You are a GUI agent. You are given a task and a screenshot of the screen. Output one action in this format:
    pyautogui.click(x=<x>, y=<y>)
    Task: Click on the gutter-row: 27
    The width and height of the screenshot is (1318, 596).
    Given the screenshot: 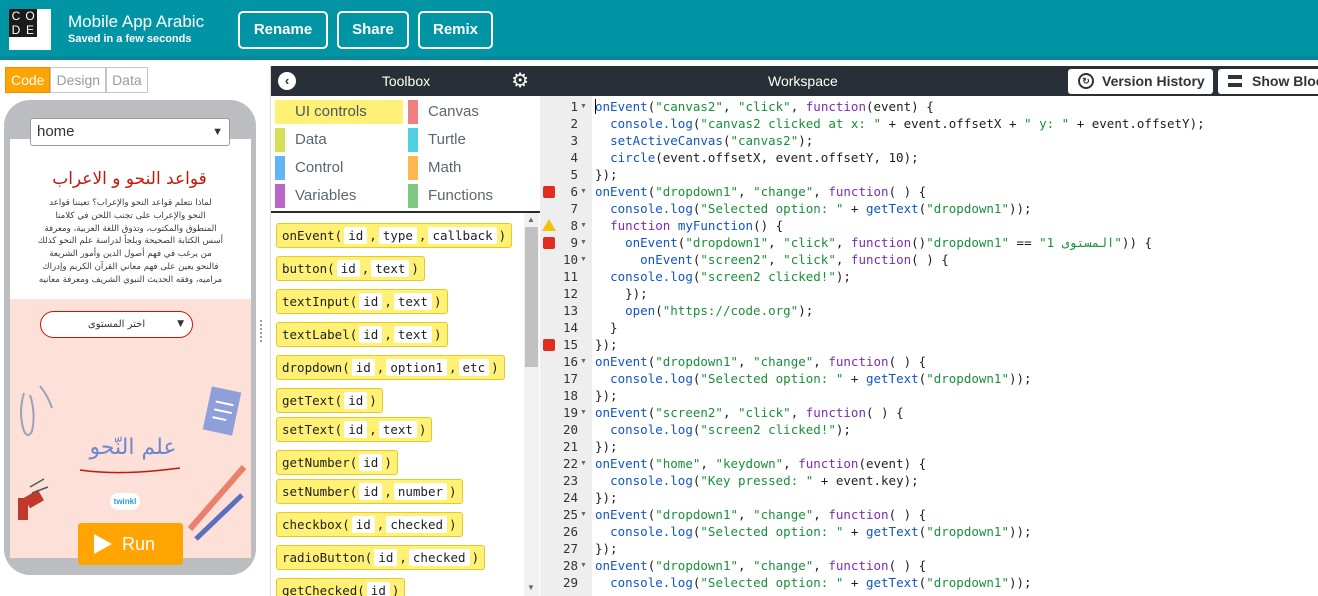 What is the action you would take?
    pyautogui.click(x=566, y=548)
    